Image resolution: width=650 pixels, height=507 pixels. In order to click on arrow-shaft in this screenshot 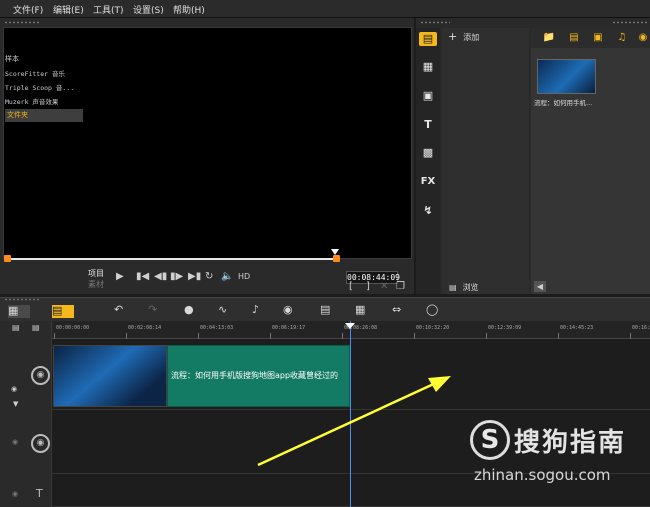, I will do `click(348, 423)`.